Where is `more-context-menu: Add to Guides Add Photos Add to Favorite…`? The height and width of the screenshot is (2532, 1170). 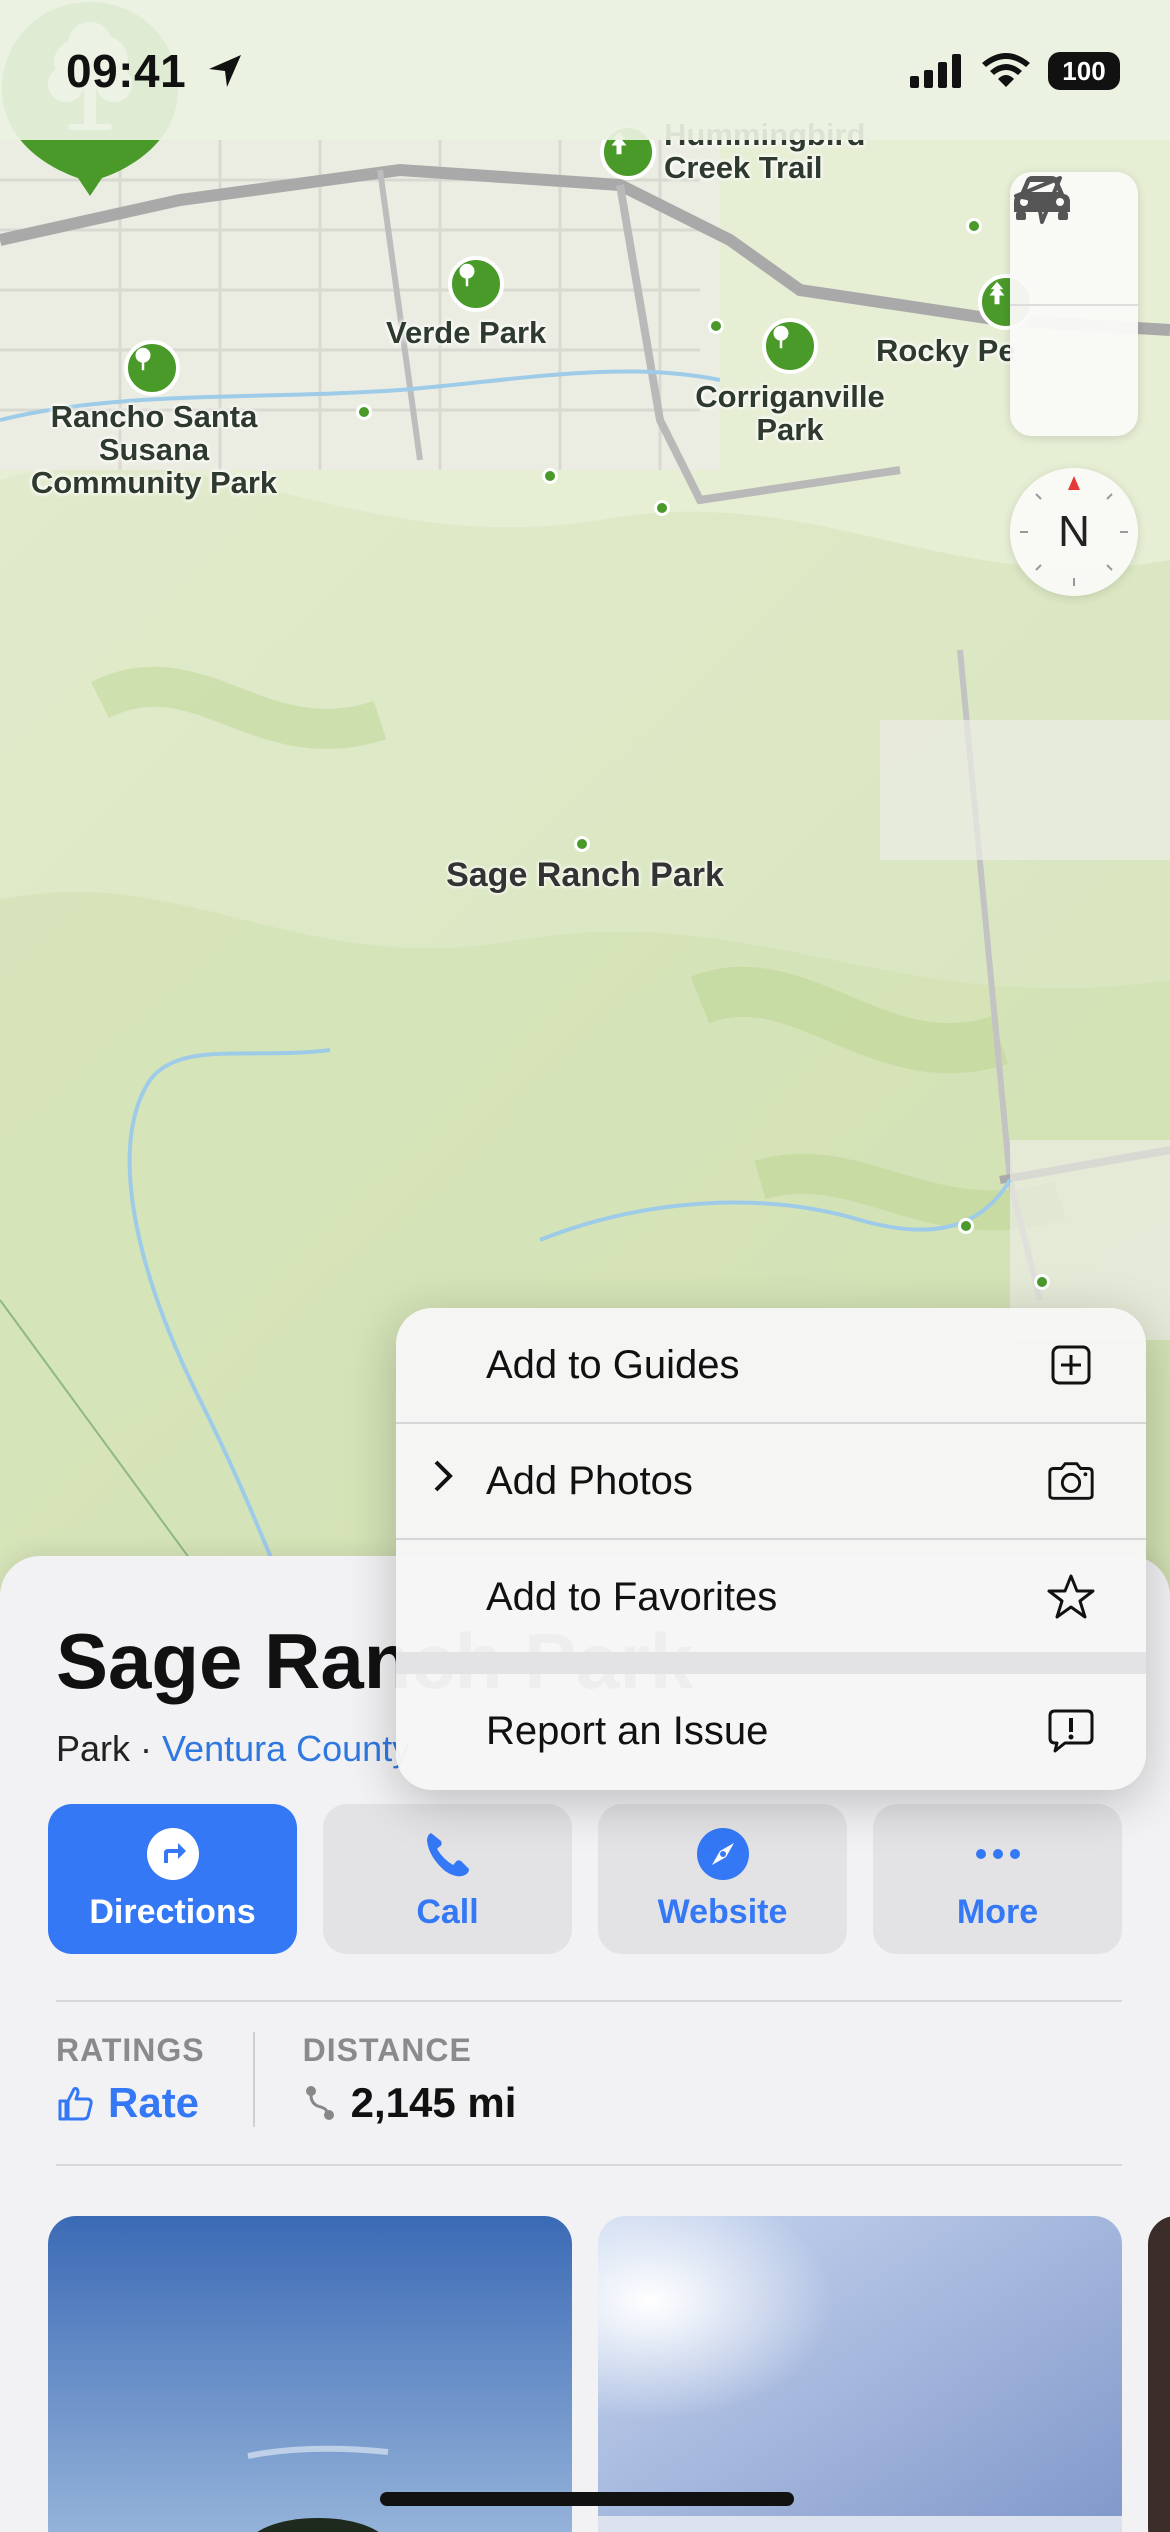
more-context-menu: Add to Guides Add Photos Add to Favorite… is located at coordinates (771, 1549).